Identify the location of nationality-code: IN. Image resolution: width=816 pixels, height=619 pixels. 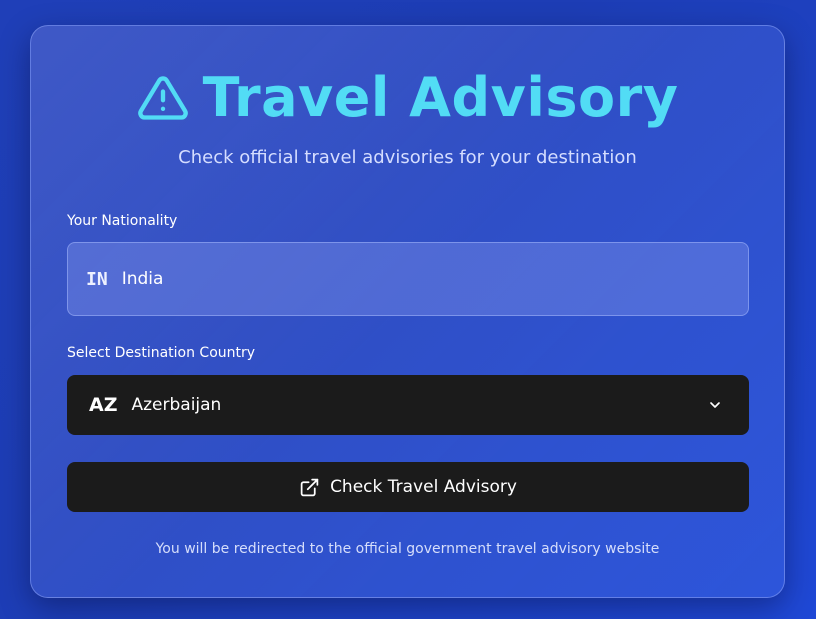
(97, 279).